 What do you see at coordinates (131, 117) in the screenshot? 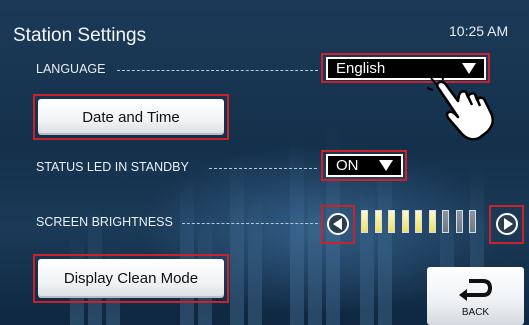
I see `date-and-time-button: Date and Time` at bounding box center [131, 117].